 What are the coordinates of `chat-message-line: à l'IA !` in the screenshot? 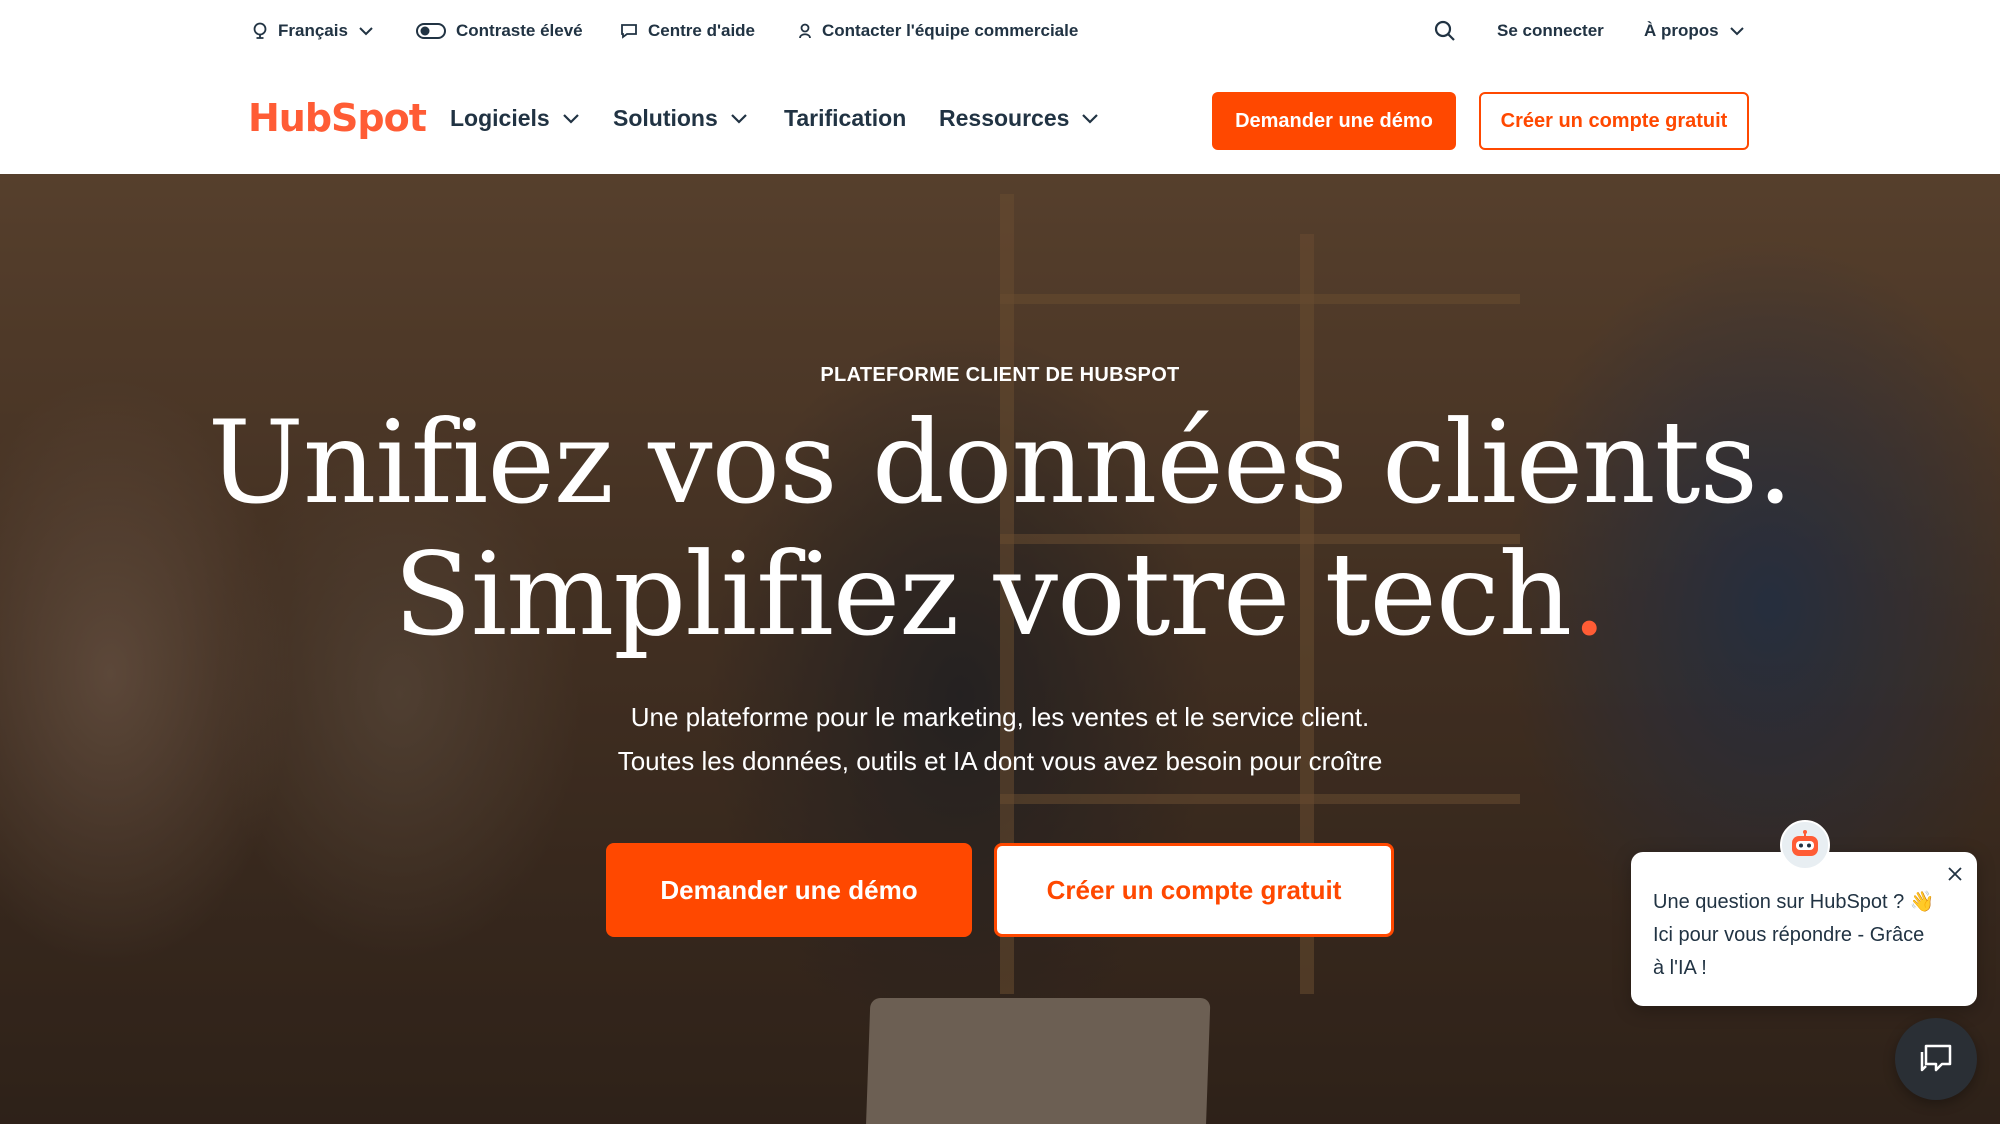 It's located at (1680, 968).